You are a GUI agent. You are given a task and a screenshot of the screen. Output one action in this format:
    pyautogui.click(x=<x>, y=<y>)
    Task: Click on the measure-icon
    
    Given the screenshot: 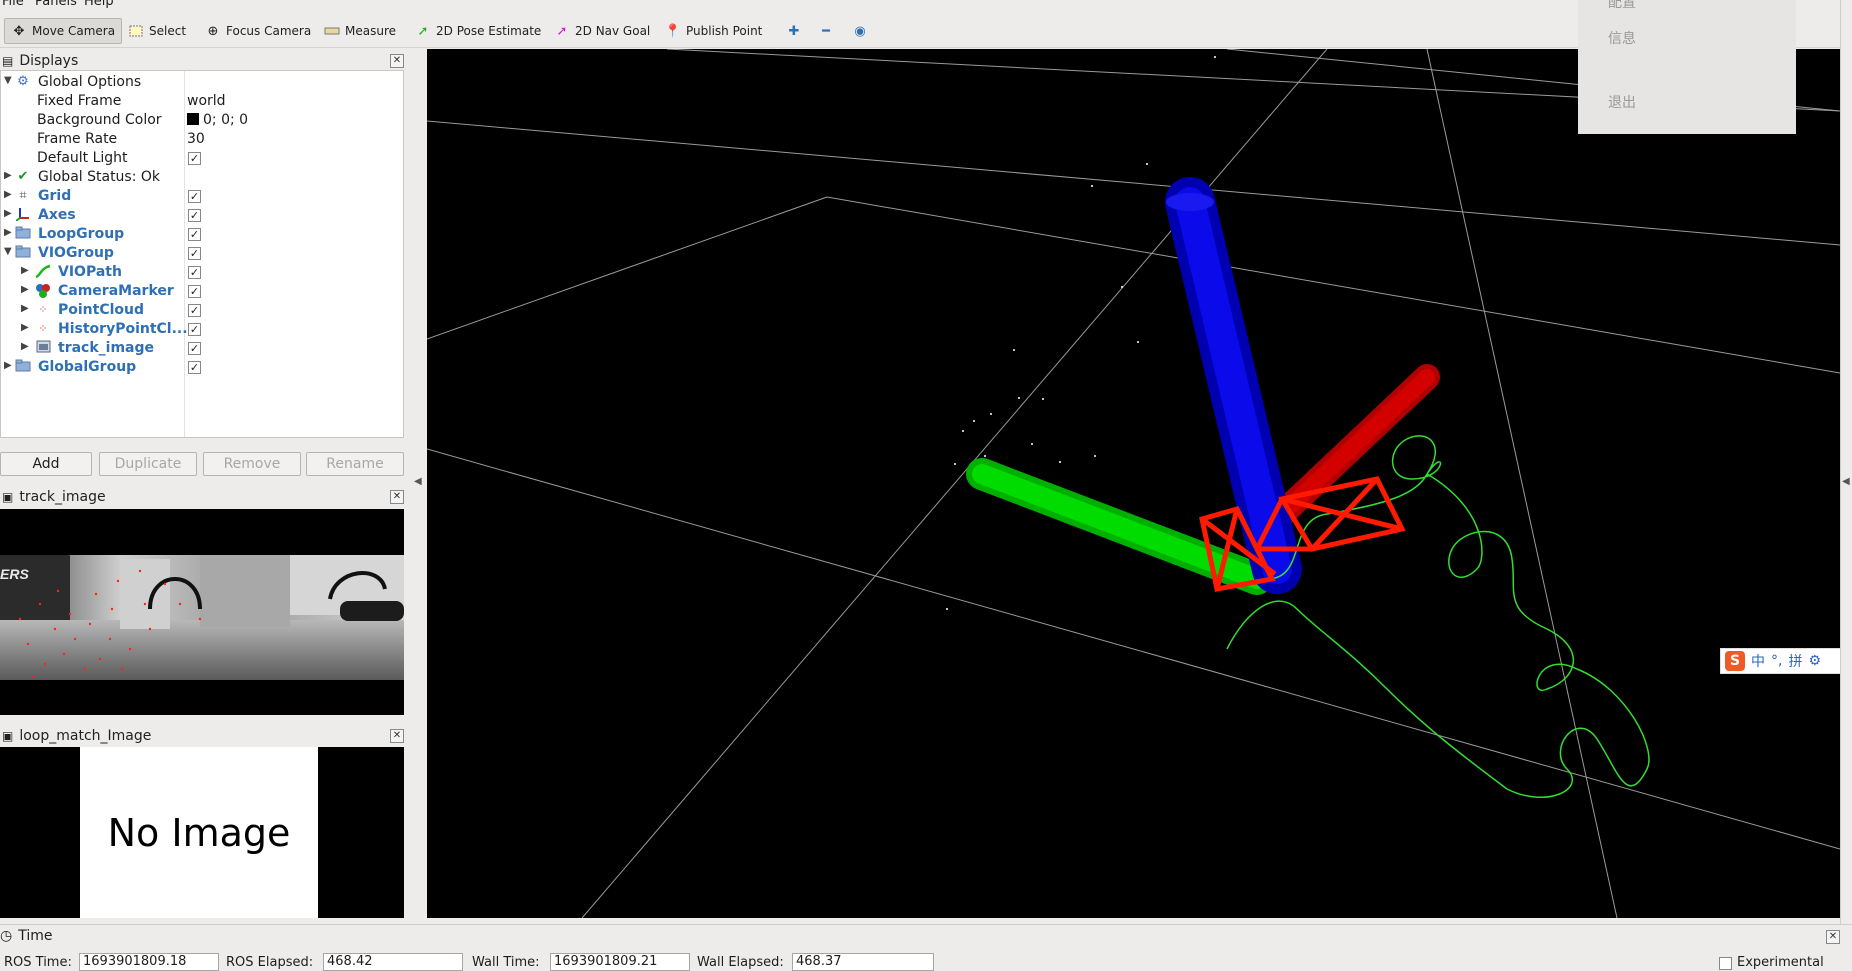 What is the action you would take?
    pyautogui.click(x=332, y=31)
    